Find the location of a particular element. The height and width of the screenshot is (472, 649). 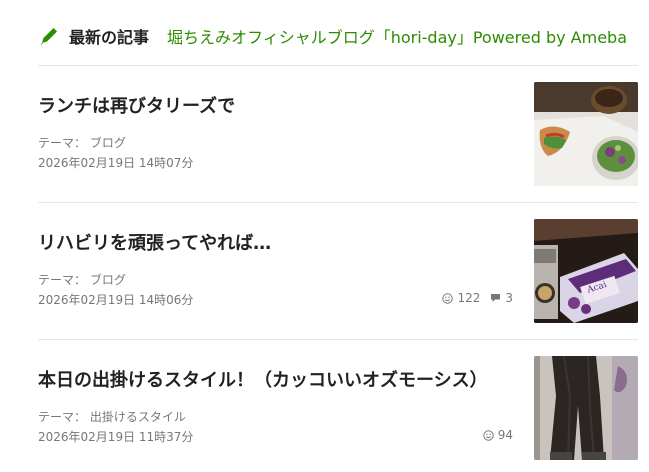

comment-count: 3 is located at coordinates (501, 298).